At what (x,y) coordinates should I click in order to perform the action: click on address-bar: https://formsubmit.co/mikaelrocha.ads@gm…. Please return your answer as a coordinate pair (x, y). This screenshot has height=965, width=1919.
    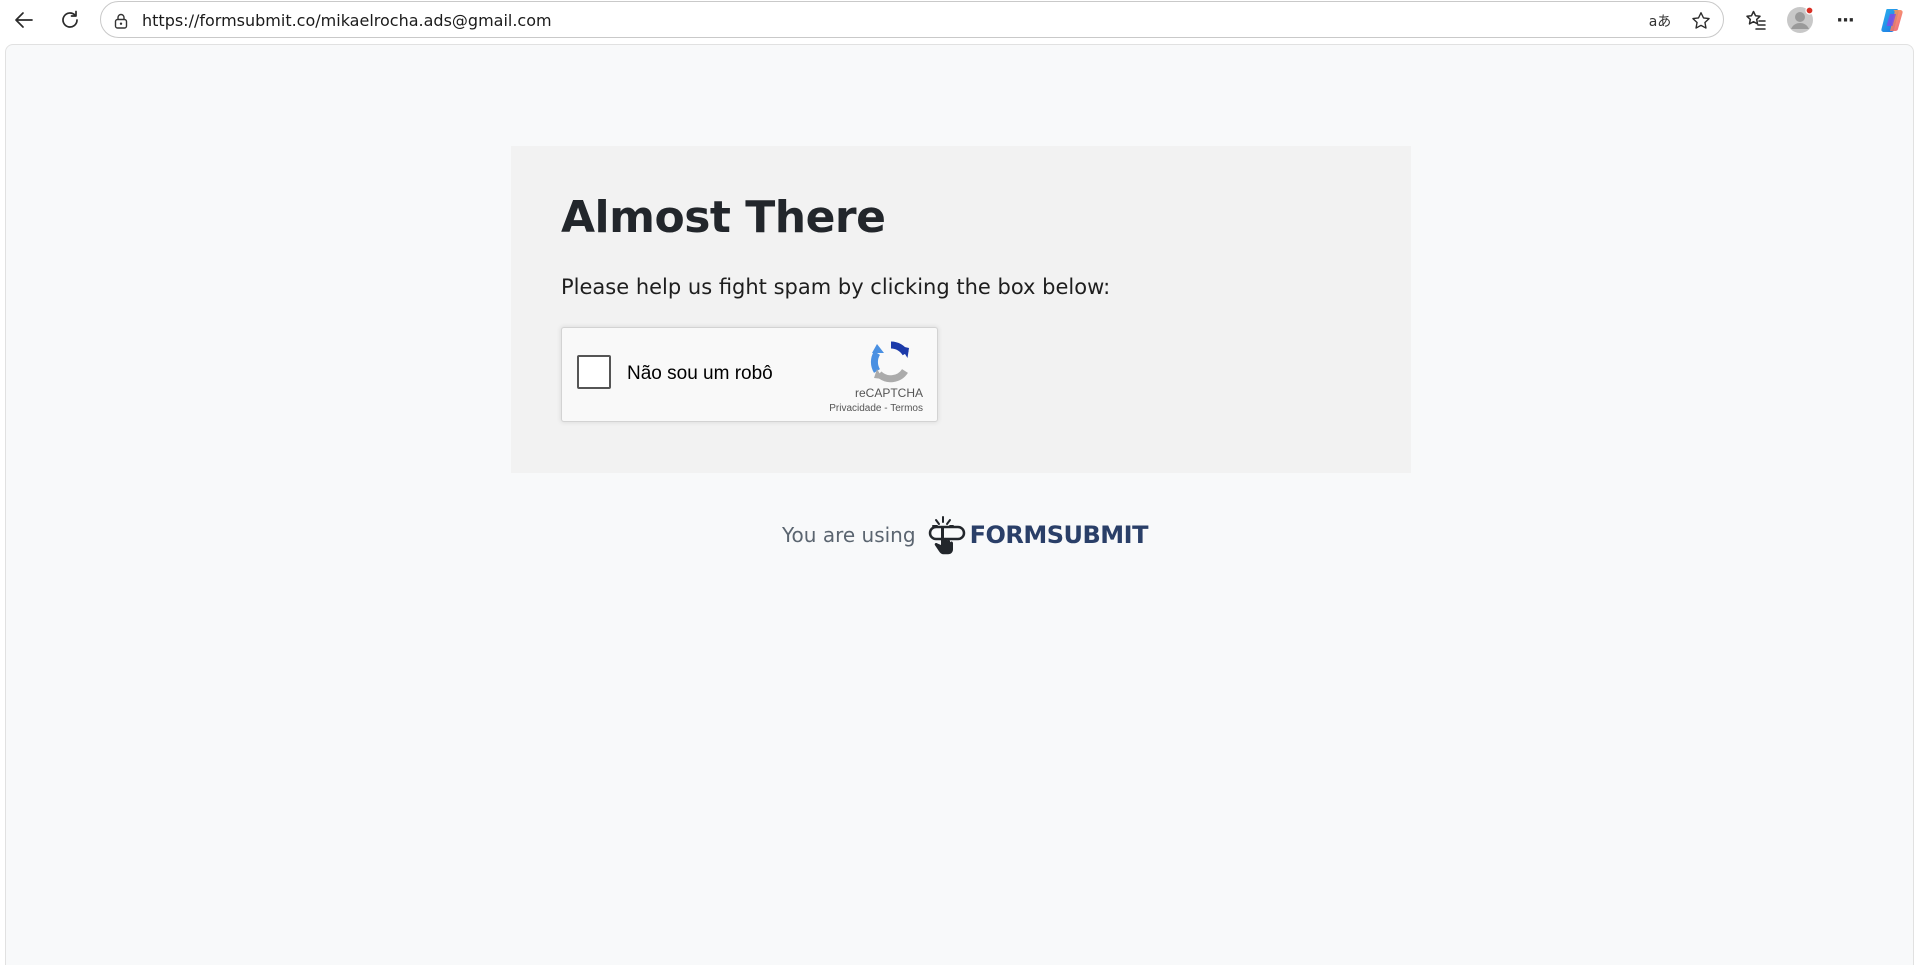
    Looking at the image, I should click on (912, 19).